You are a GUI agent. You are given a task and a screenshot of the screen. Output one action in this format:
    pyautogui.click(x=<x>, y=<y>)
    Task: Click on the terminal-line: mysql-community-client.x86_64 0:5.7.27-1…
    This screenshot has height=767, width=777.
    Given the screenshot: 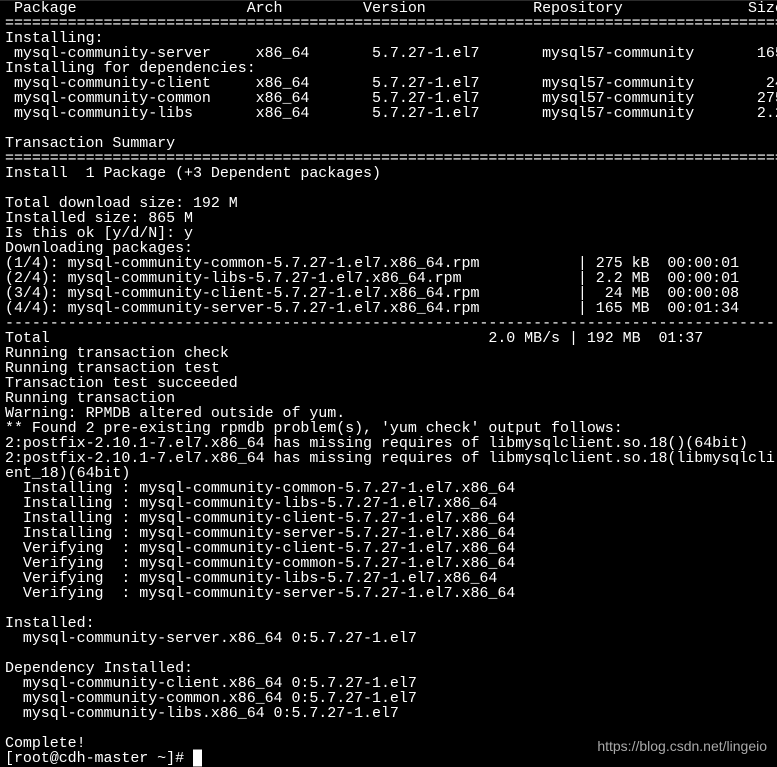 What is the action you would take?
    pyautogui.click(x=211, y=683)
    